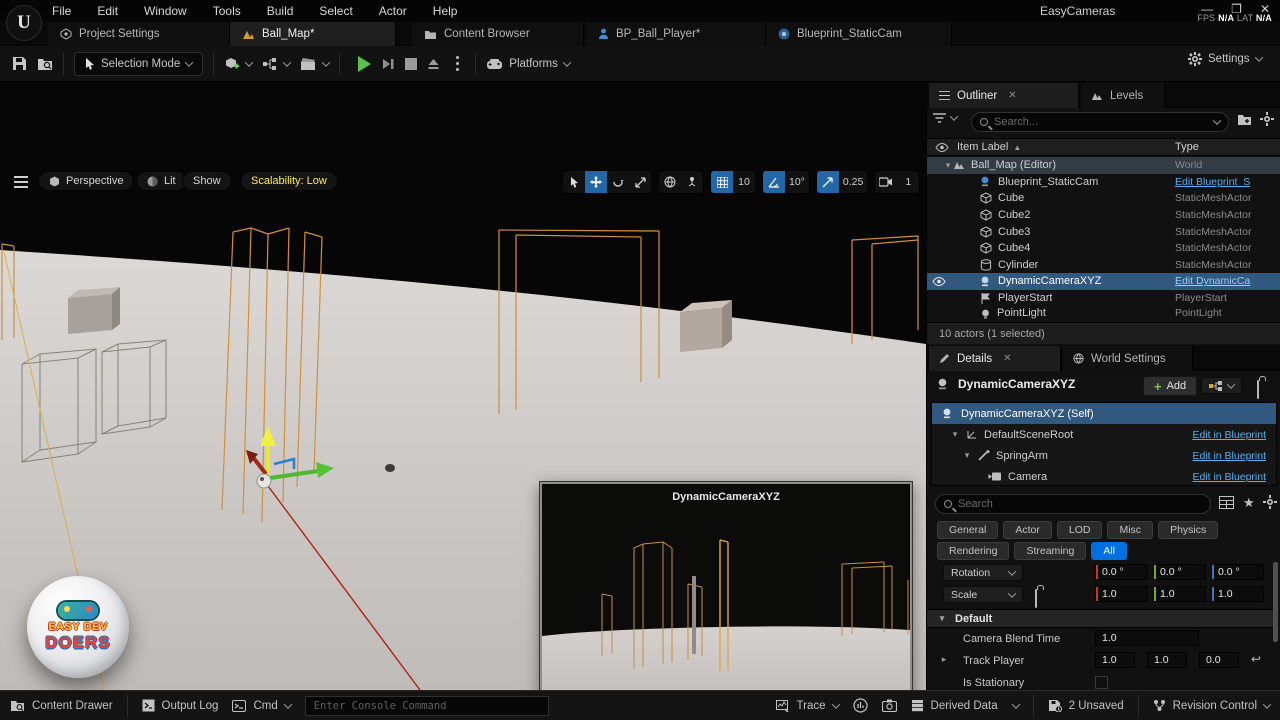  I want to click on move-tool-button, so click(596, 182).